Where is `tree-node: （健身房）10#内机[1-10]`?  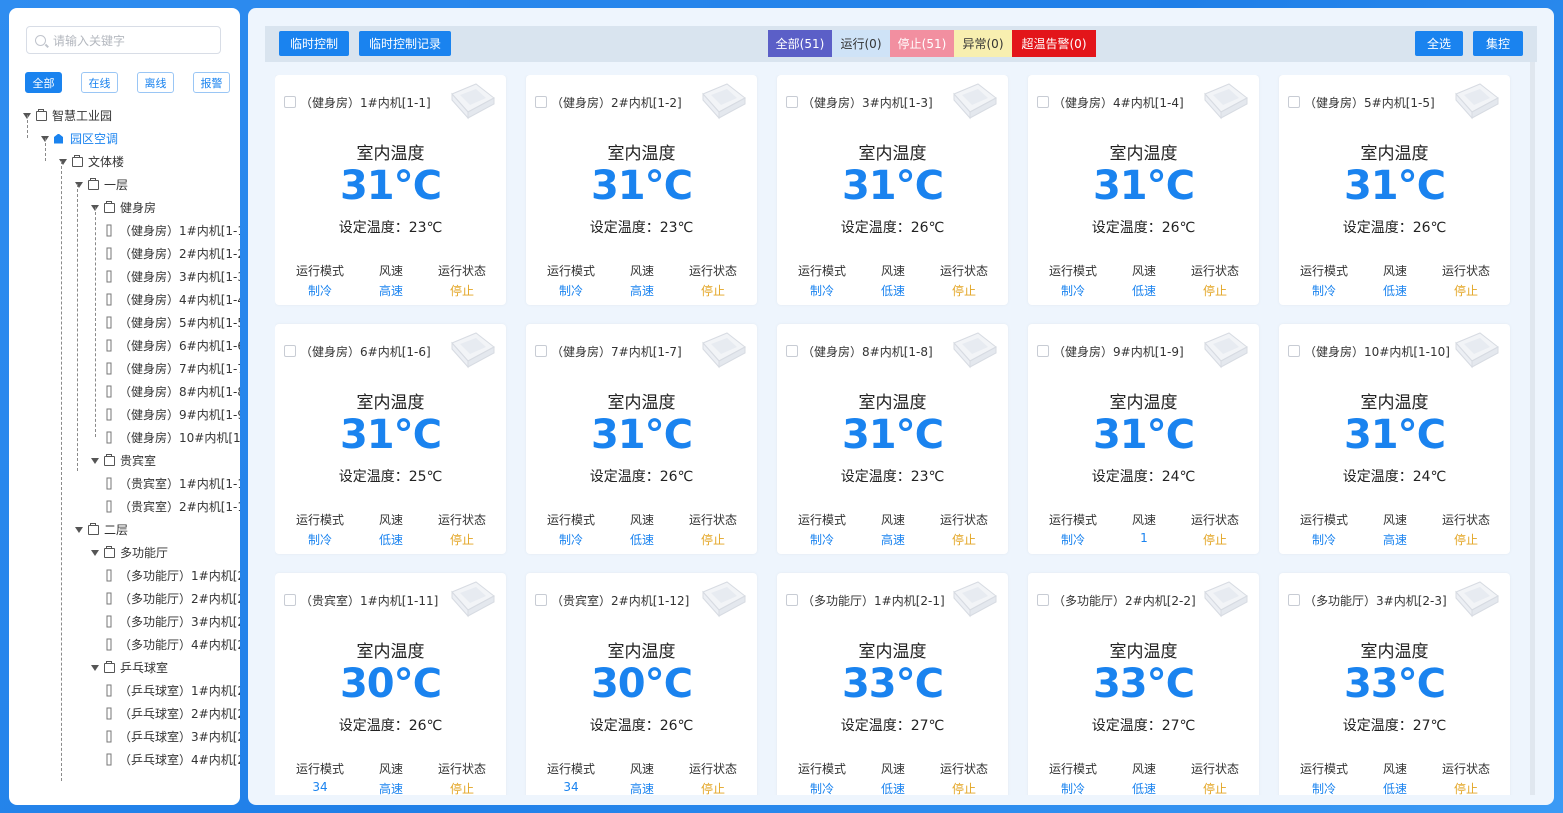
tree-node: （健身房）10#内机[1-10] is located at coordinates (131, 437).